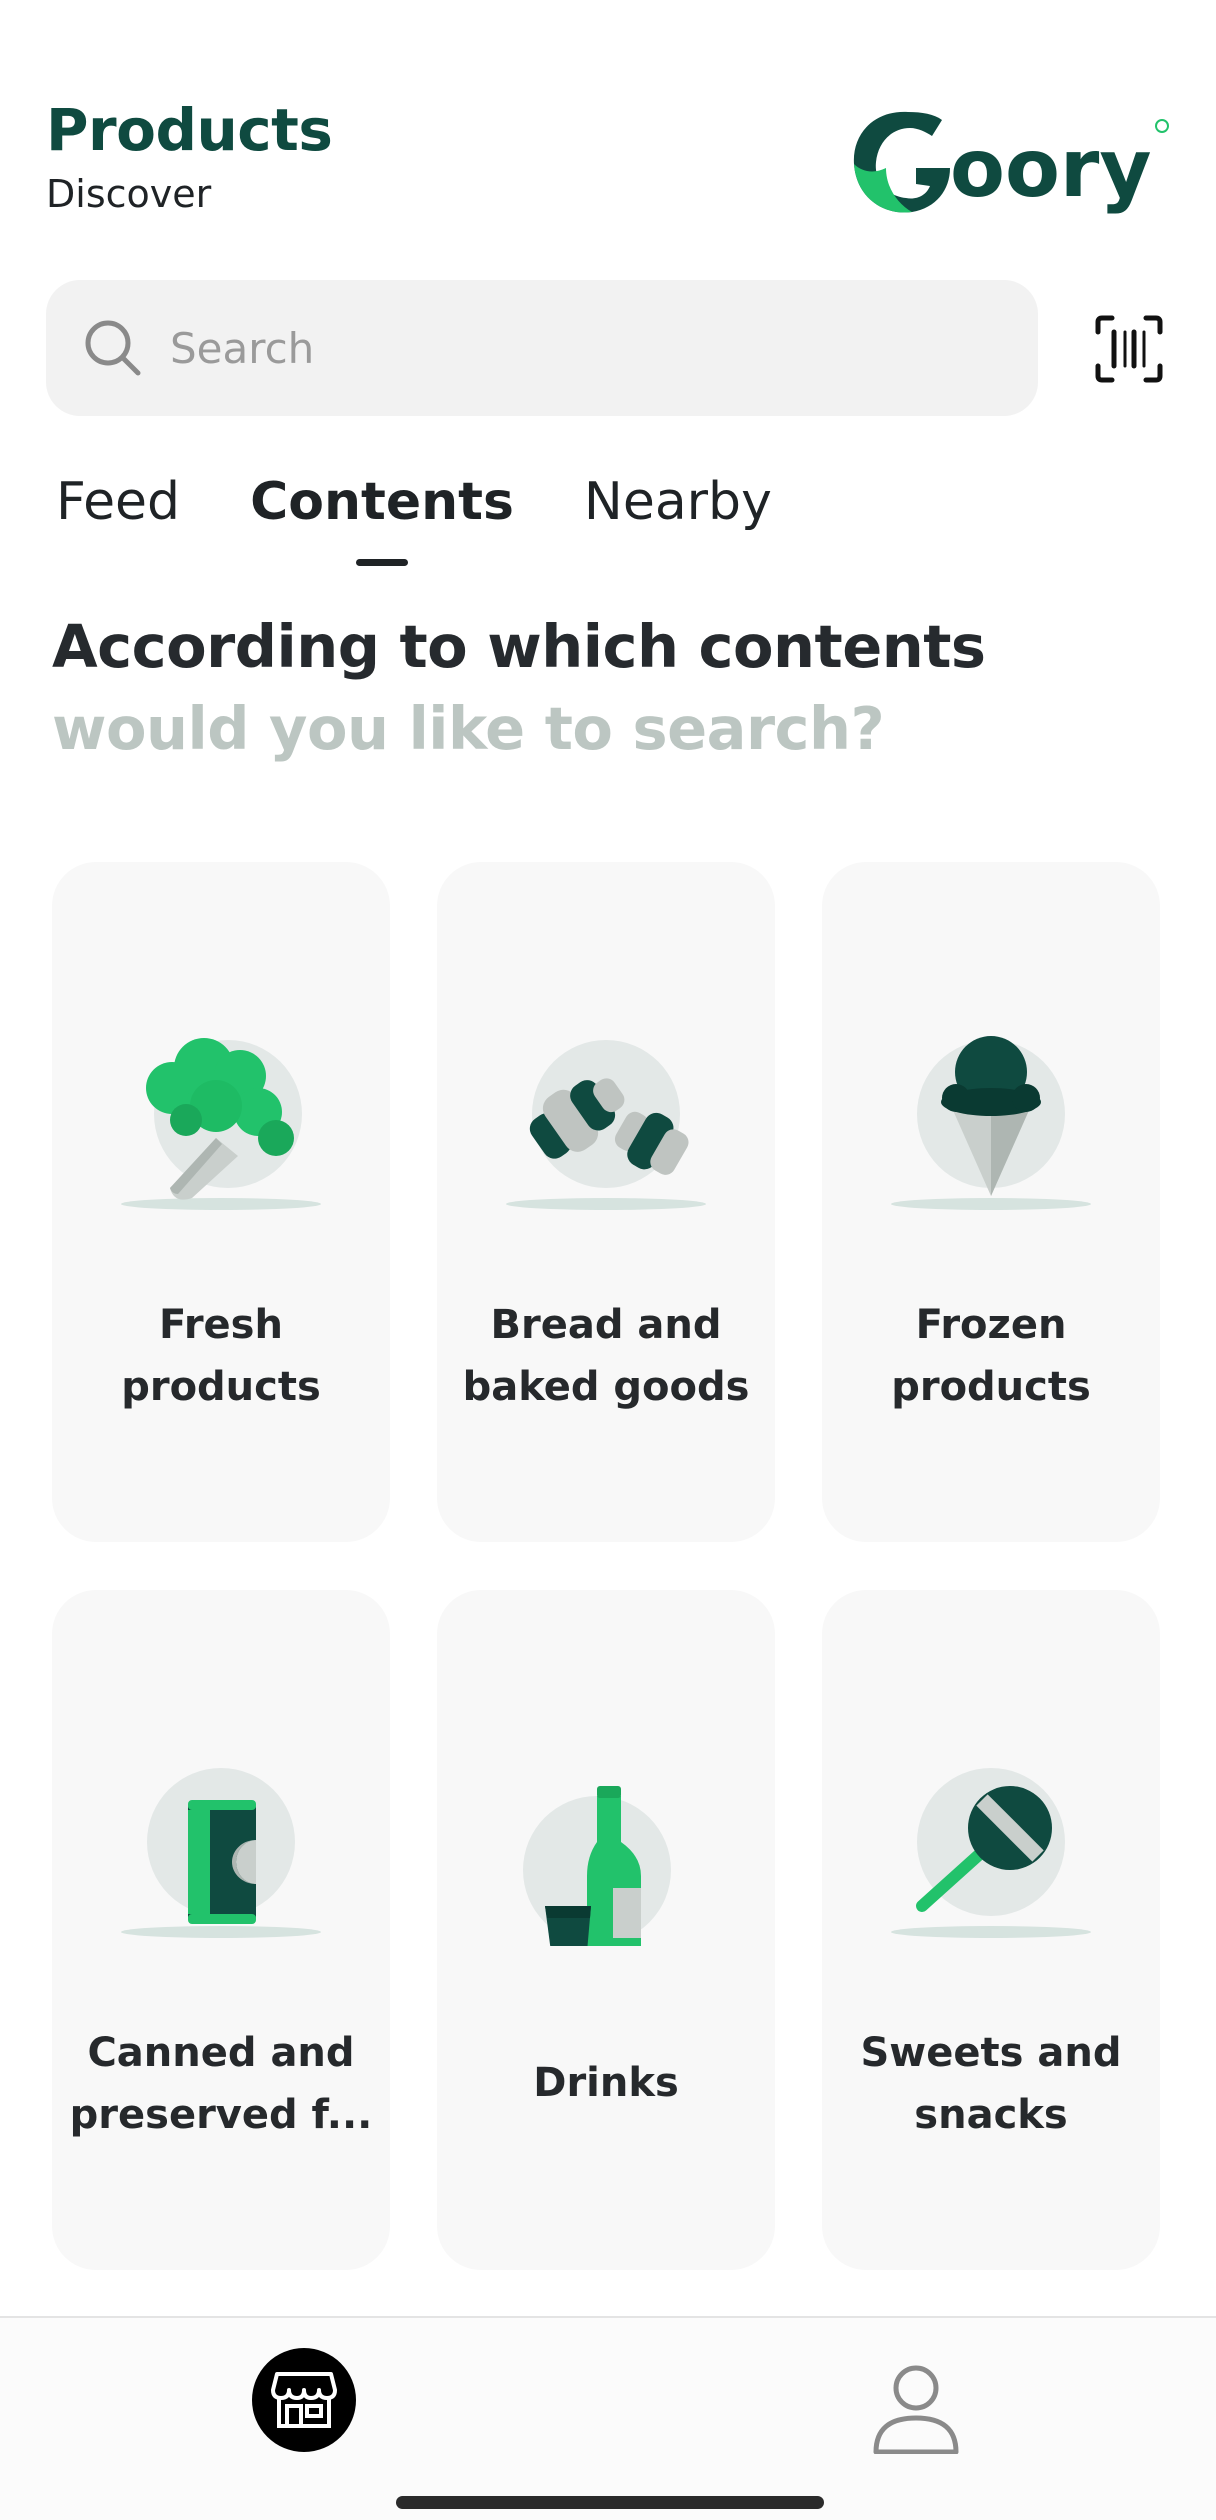  I want to click on home-indicator, so click(610, 2502).